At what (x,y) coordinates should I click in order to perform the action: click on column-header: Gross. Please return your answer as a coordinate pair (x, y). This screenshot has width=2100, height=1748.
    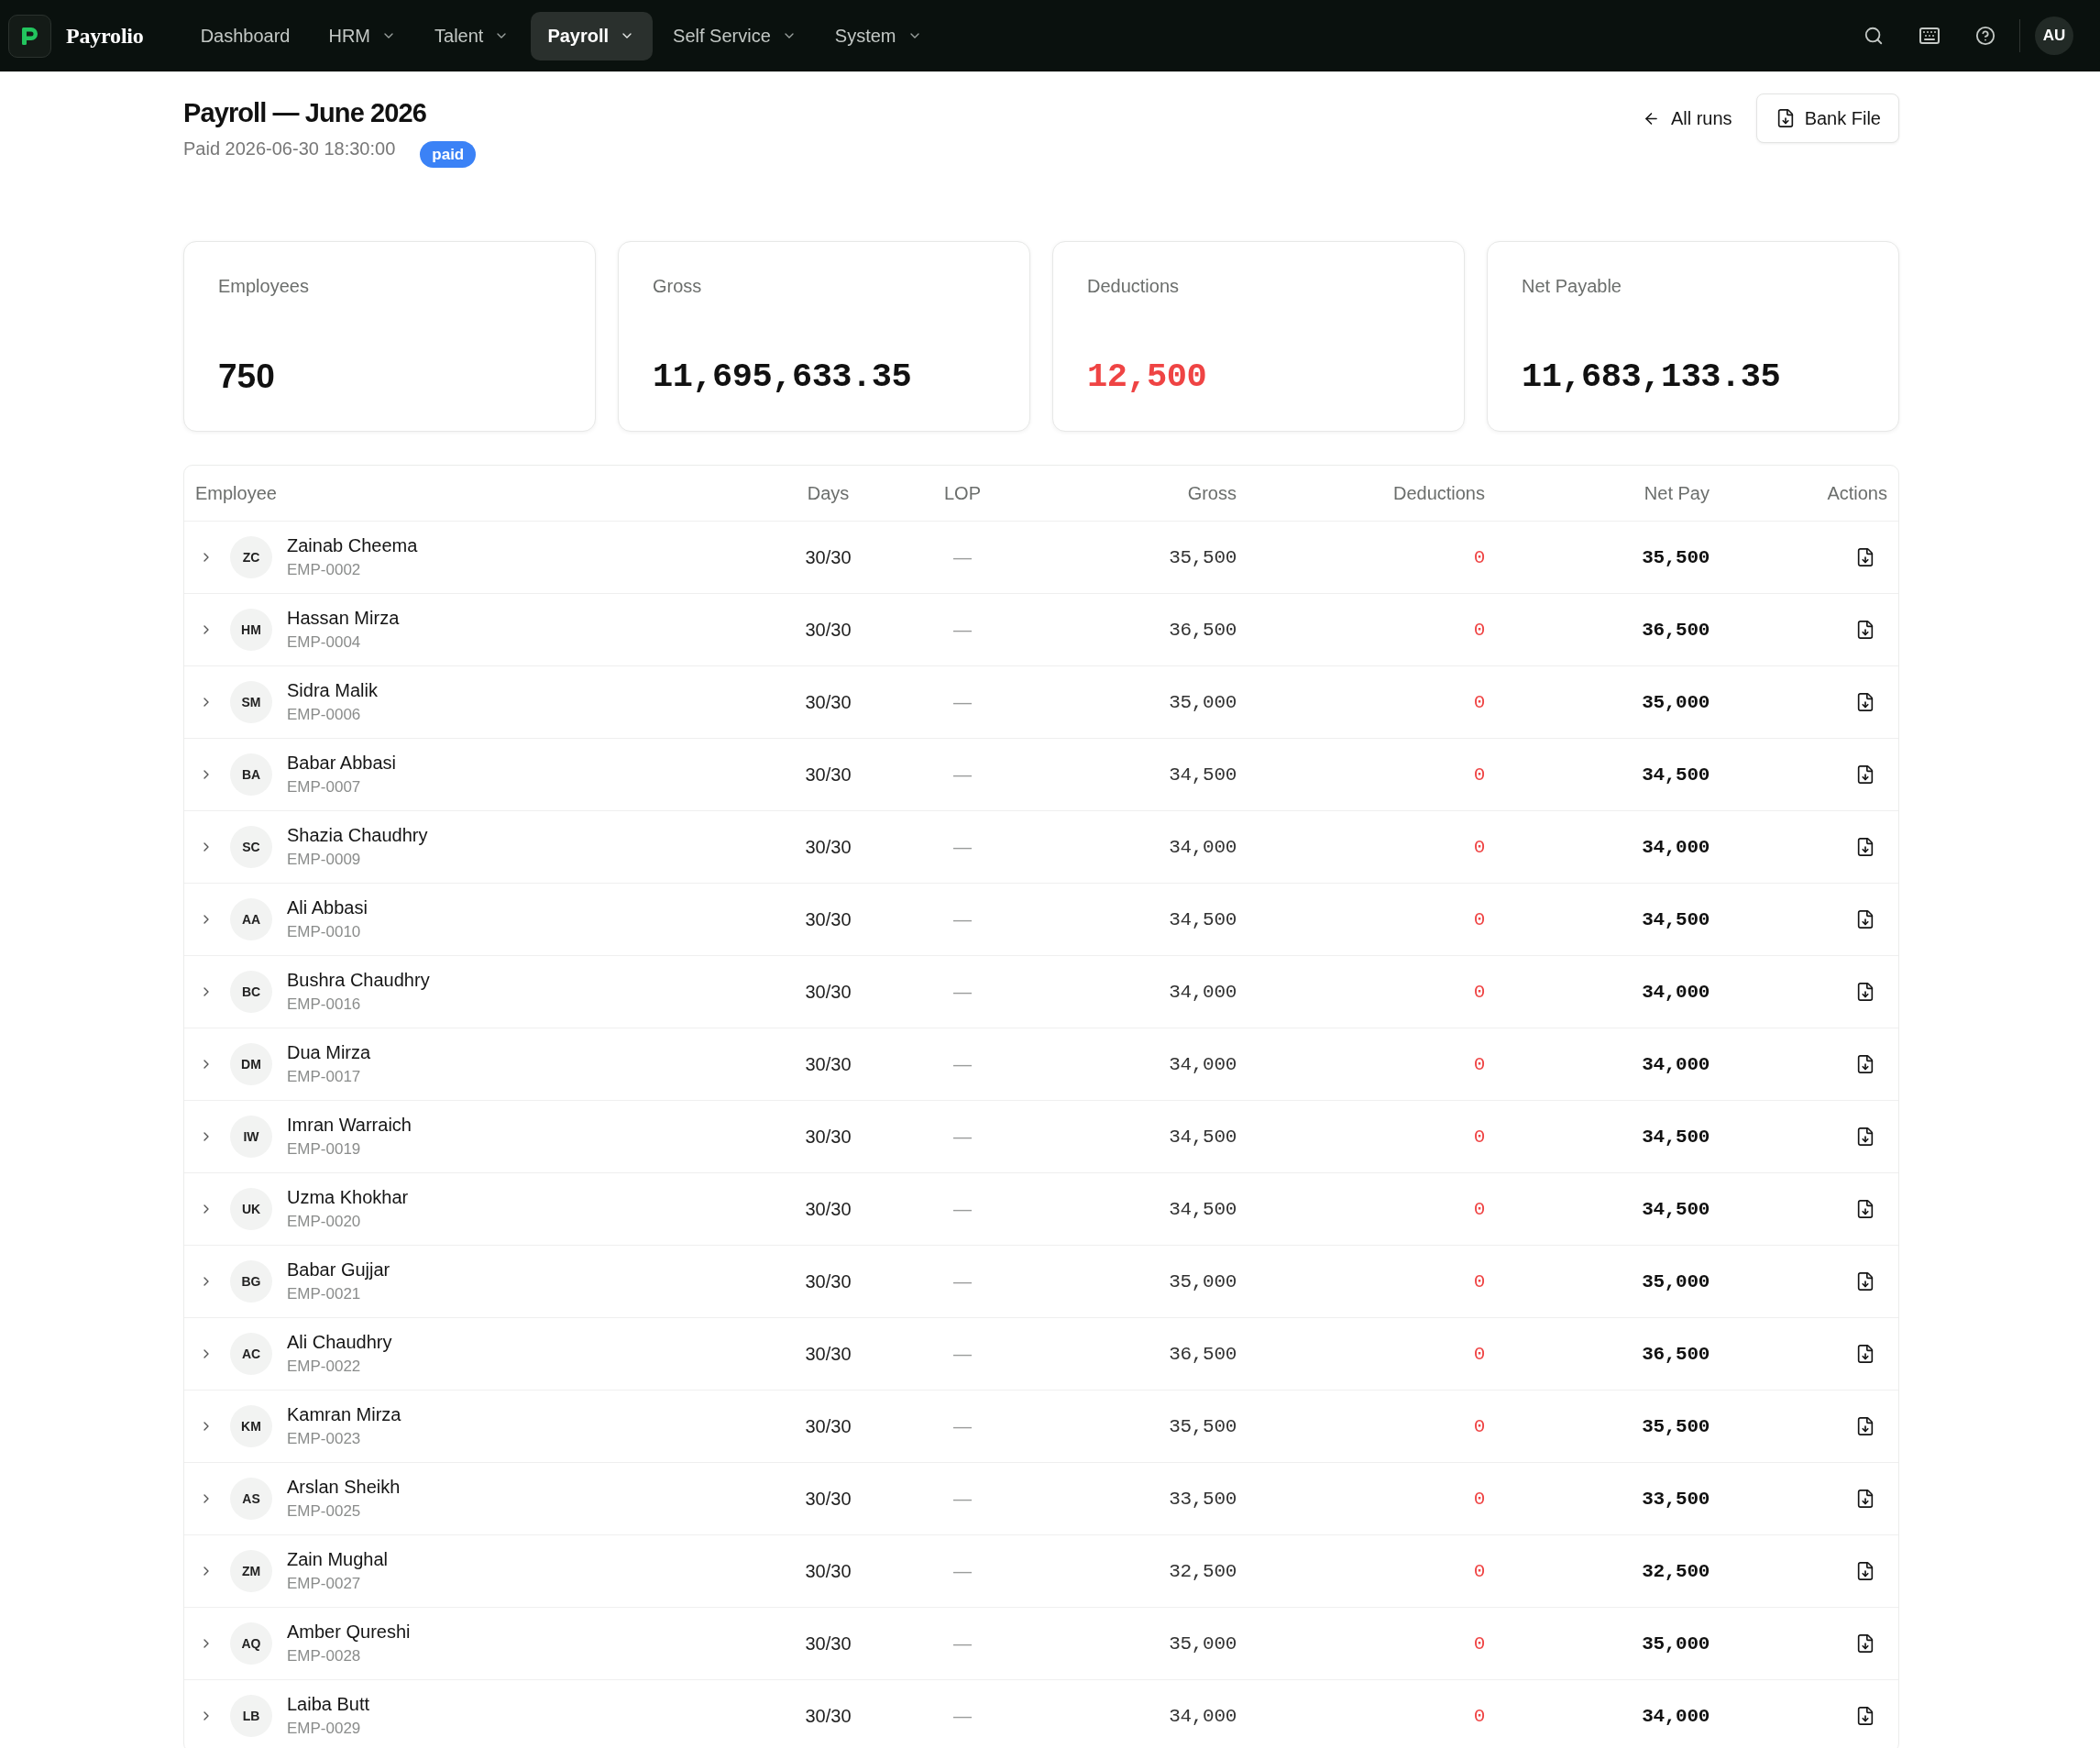
    Looking at the image, I should click on (1211, 493).